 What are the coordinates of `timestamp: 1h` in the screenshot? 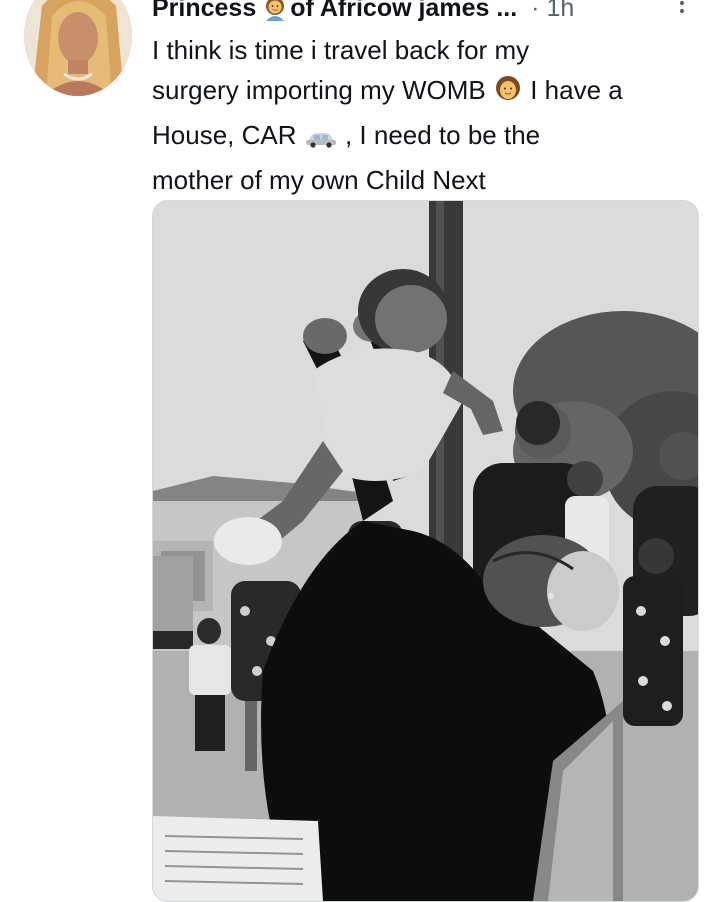 It's located at (560, 11).